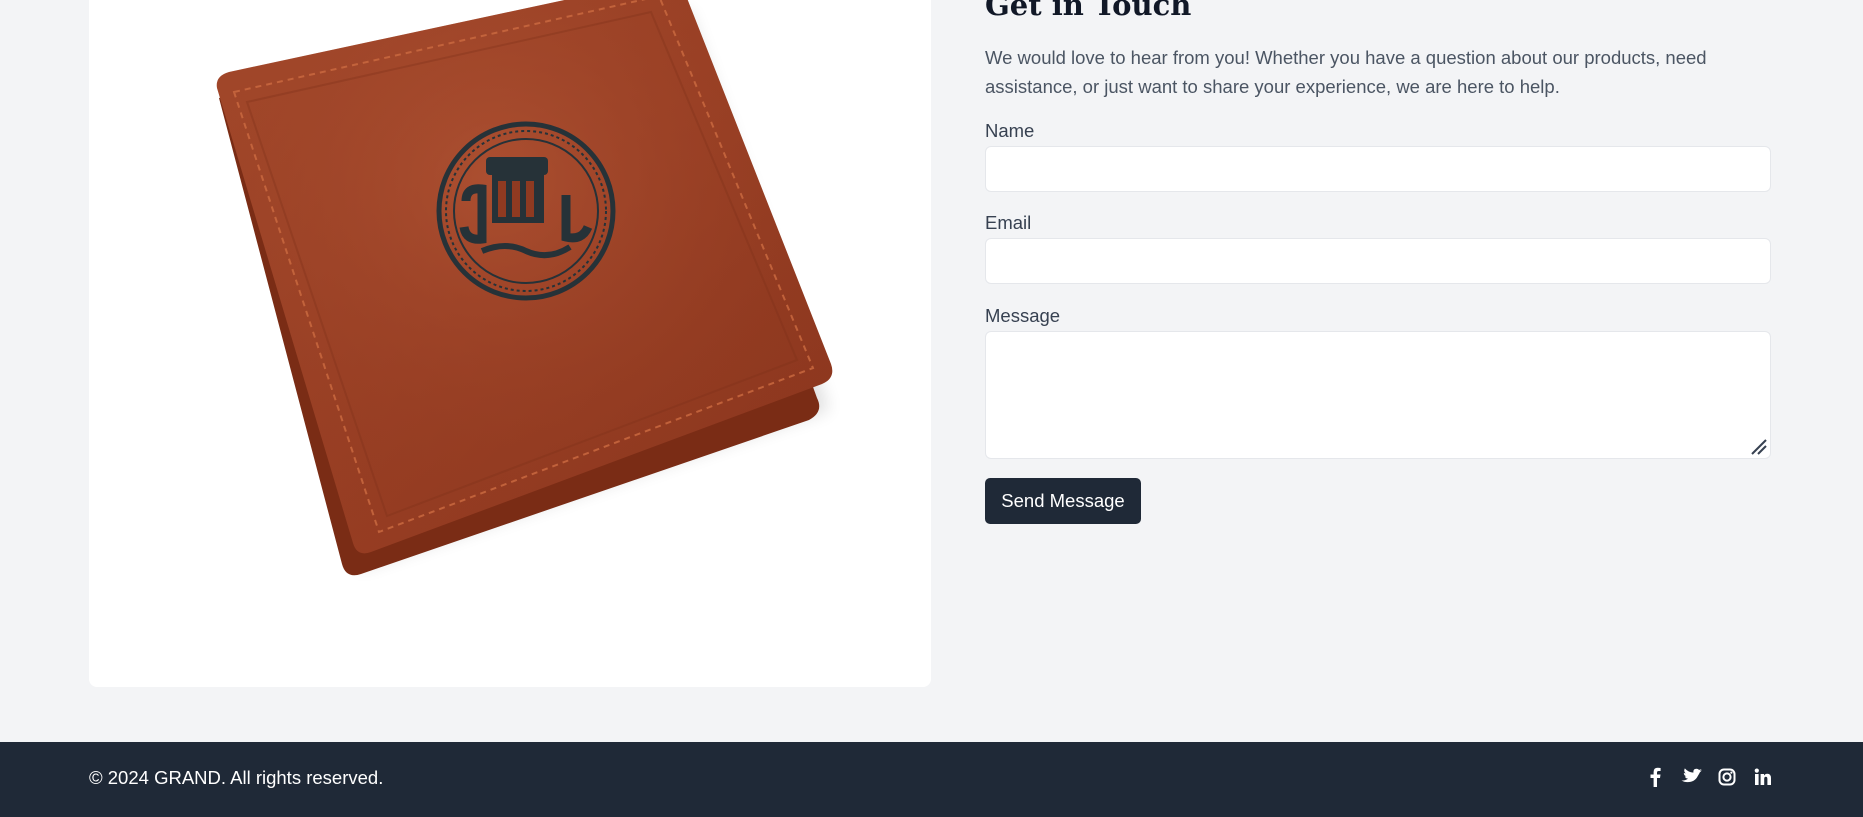 Image resolution: width=1863 pixels, height=817 pixels. I want to click on email-input, so click(1378, 261).